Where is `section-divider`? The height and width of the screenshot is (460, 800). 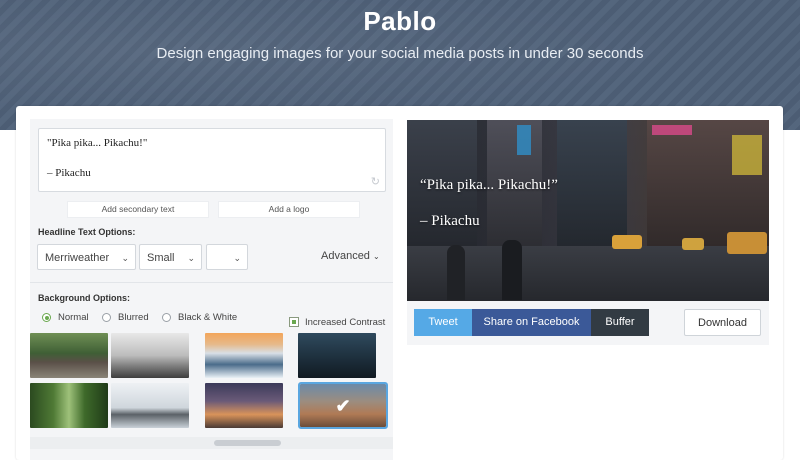 section-divider is located at coordinates (211, 282).